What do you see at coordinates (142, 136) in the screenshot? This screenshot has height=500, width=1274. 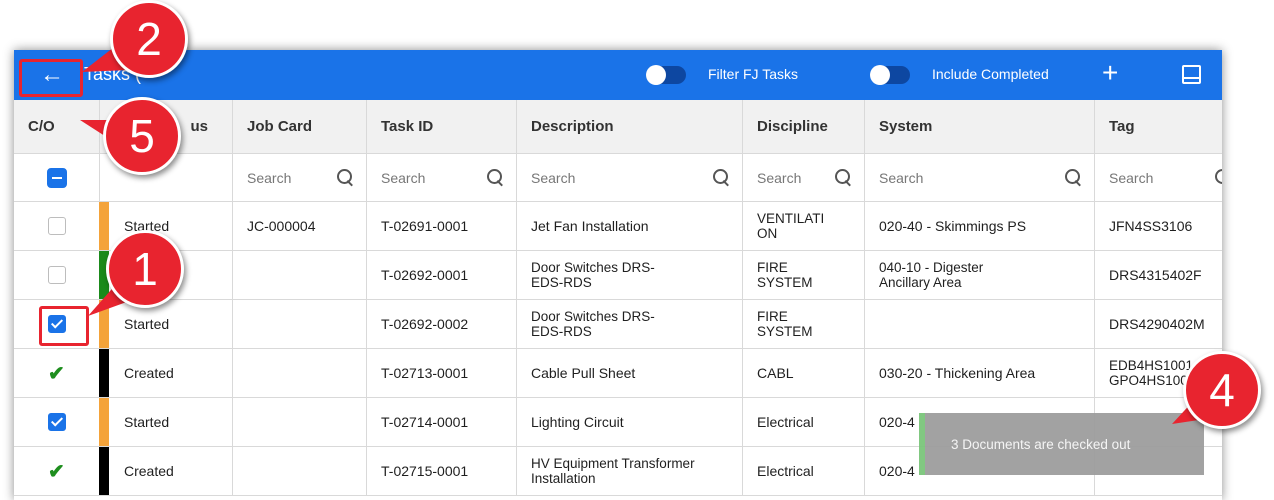 I see `callout-5: 5` at bounding box center [142, 136].